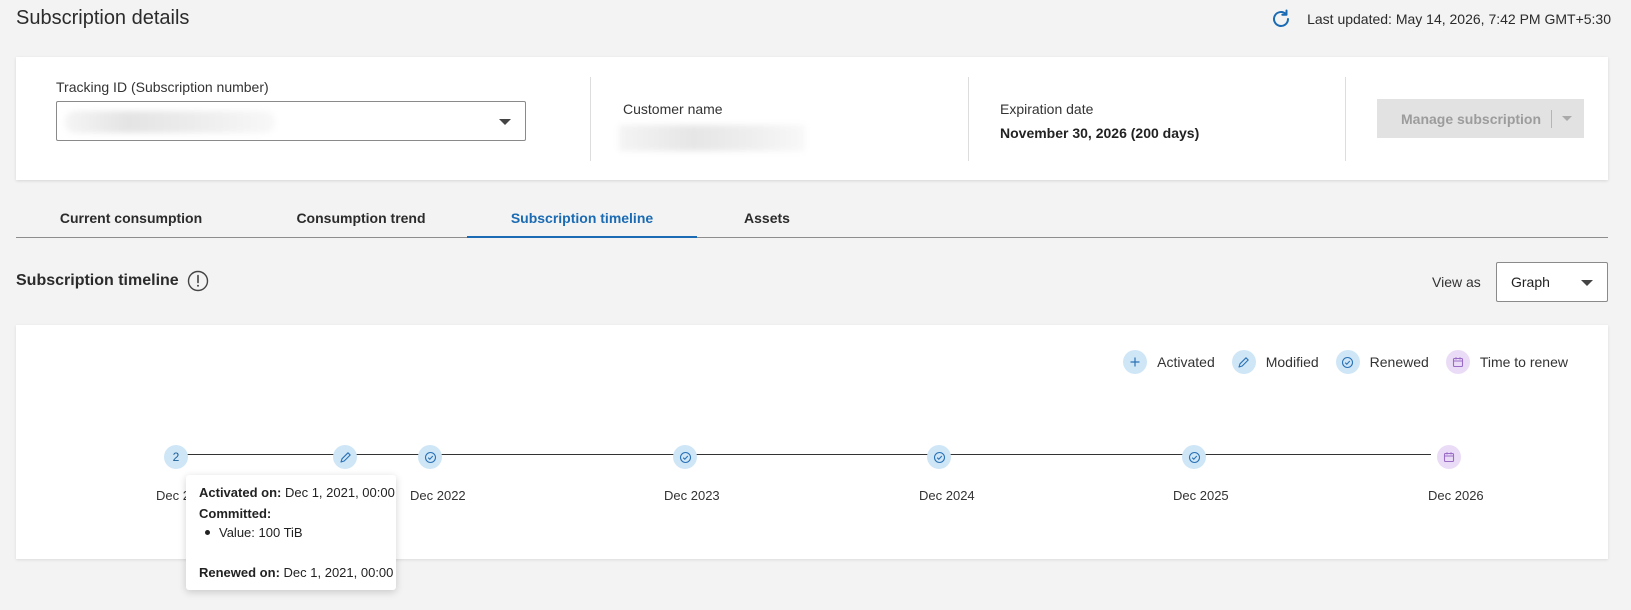 The height and width of the screenshot is (610, 1631). I want to click on view-as-select: Graph, so click(1552, 282).